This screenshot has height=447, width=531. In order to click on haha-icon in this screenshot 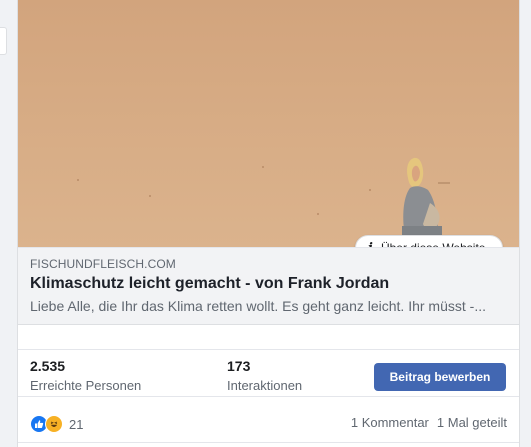, I will do `click(54, 424)`.